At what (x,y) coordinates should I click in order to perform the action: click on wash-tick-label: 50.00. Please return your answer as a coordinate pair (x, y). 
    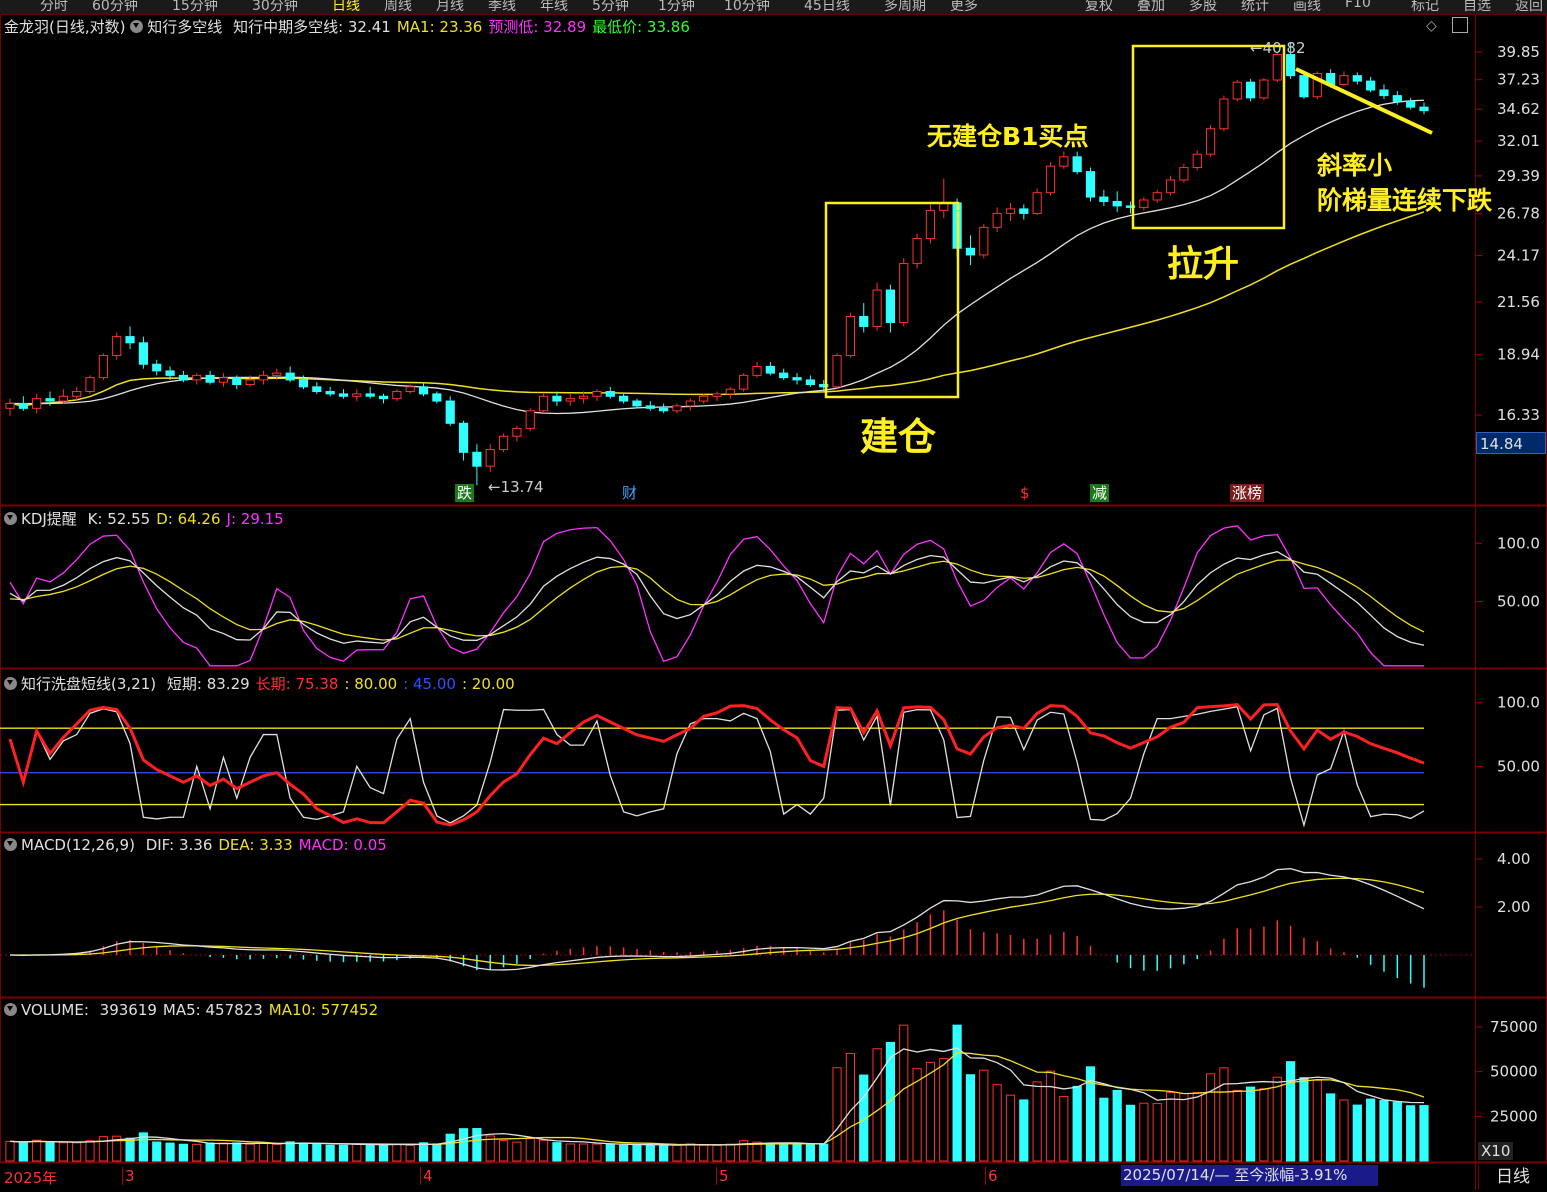
    Looking at the image, I should click on (1518, 766).